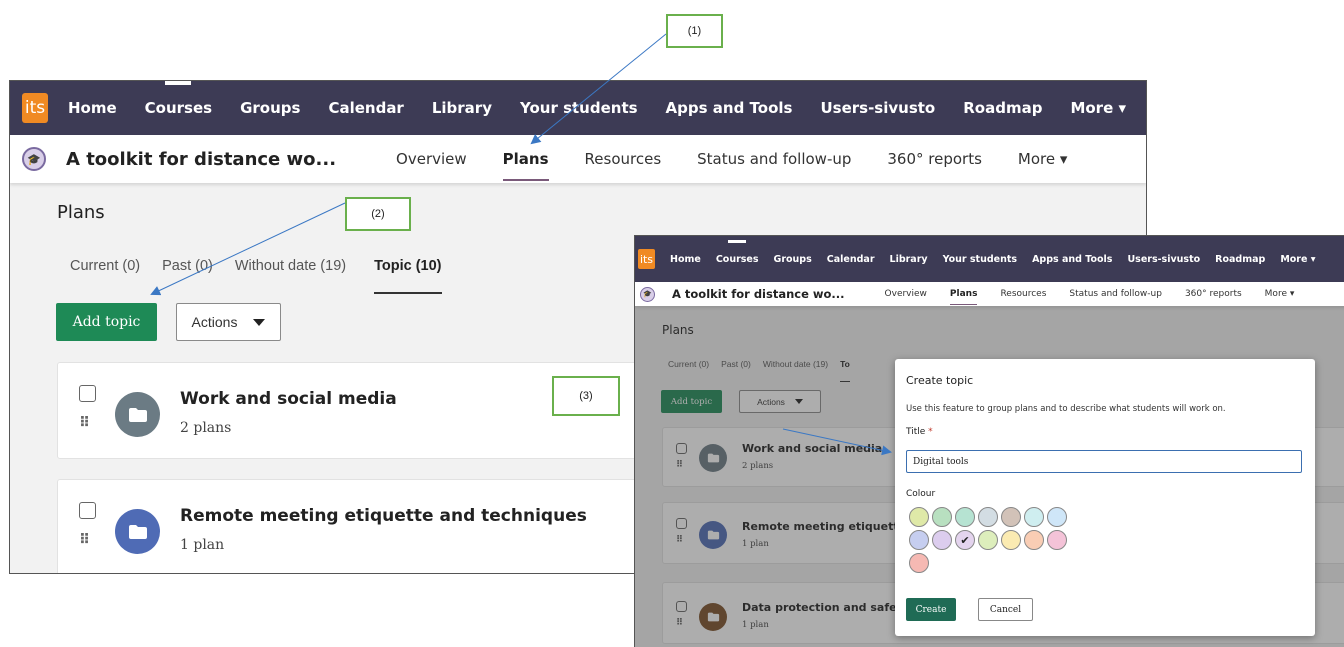  I want to click on checkmark-icon: ✔, so click(965, 540).